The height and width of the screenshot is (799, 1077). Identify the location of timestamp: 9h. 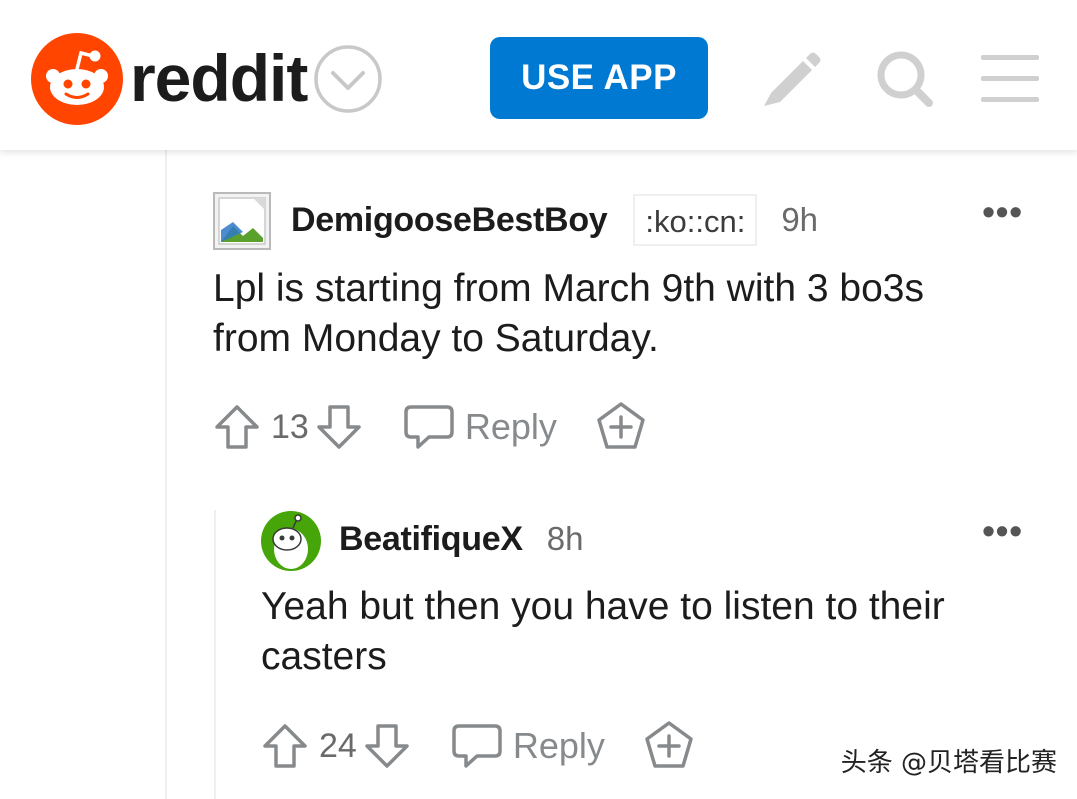
(799, 220).